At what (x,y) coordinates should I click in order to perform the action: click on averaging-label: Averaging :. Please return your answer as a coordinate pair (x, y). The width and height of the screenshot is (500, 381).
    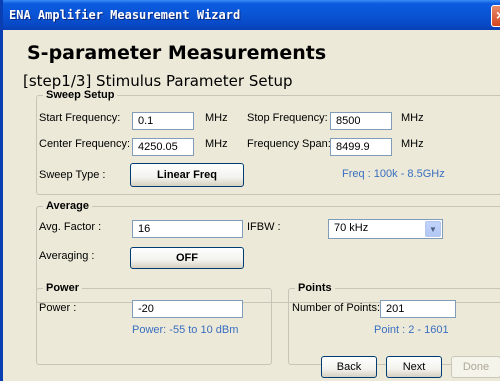
    Looking at the image, I should click on (67, 256).